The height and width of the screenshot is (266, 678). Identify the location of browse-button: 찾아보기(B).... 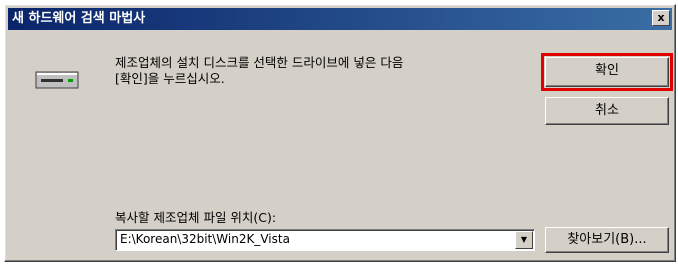
(607, 240).